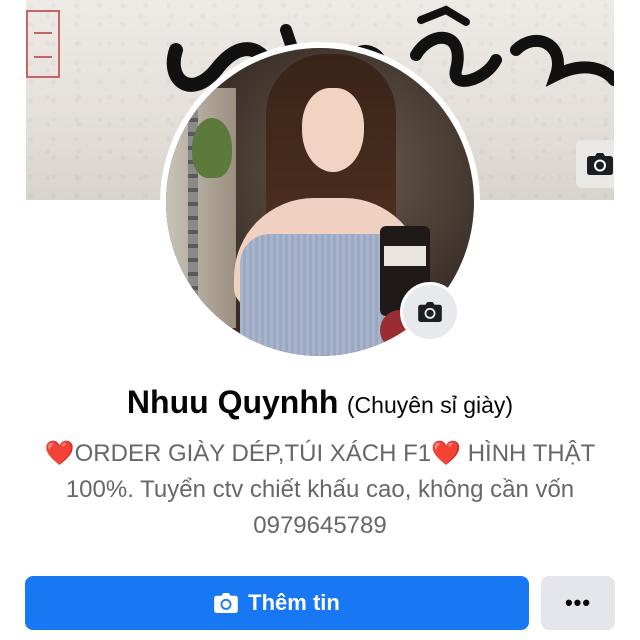 Image resolution: width=640 pixels, height=640 pixels. What do you see at coordinates (320, 453) in the screenshot?
I see `bio-line-1: ❤️ORDER GIÀY DÉP,TÚI XÁCH F1❤️ HÌNH THẬT` at bounding box center [320, 453].